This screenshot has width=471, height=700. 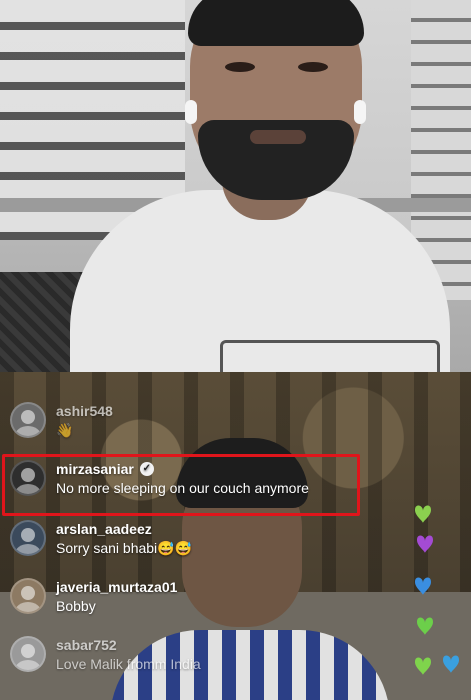 What do you see at coordinates (313, 67) in the screenshot?
I see `host-eye-right` at bounding box center [313, 67].